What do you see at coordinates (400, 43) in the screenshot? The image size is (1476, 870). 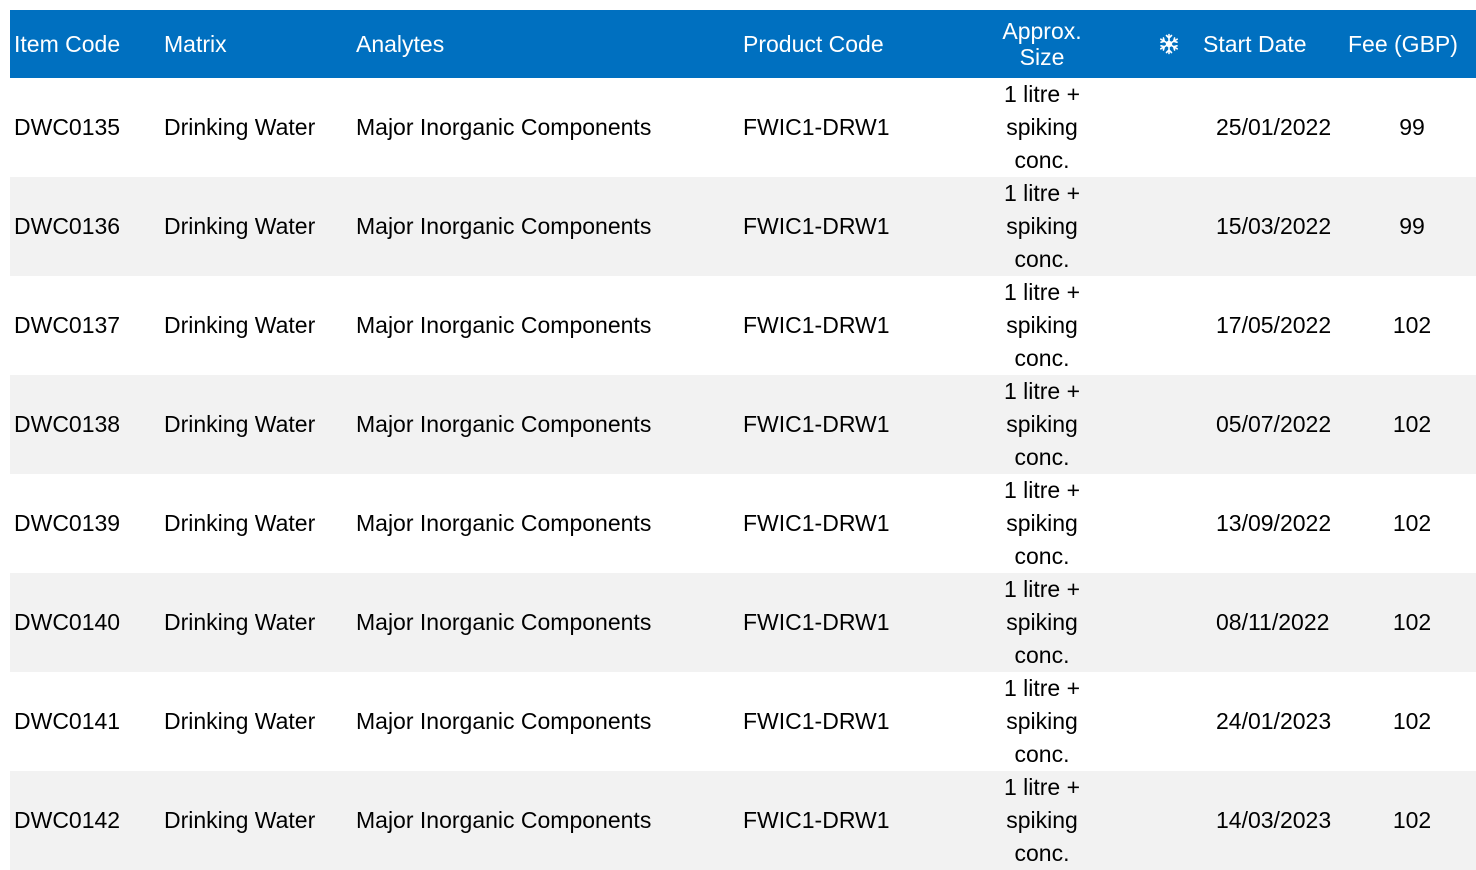 I see `header-analytes: Analytes` at bounding box center [400, 43].